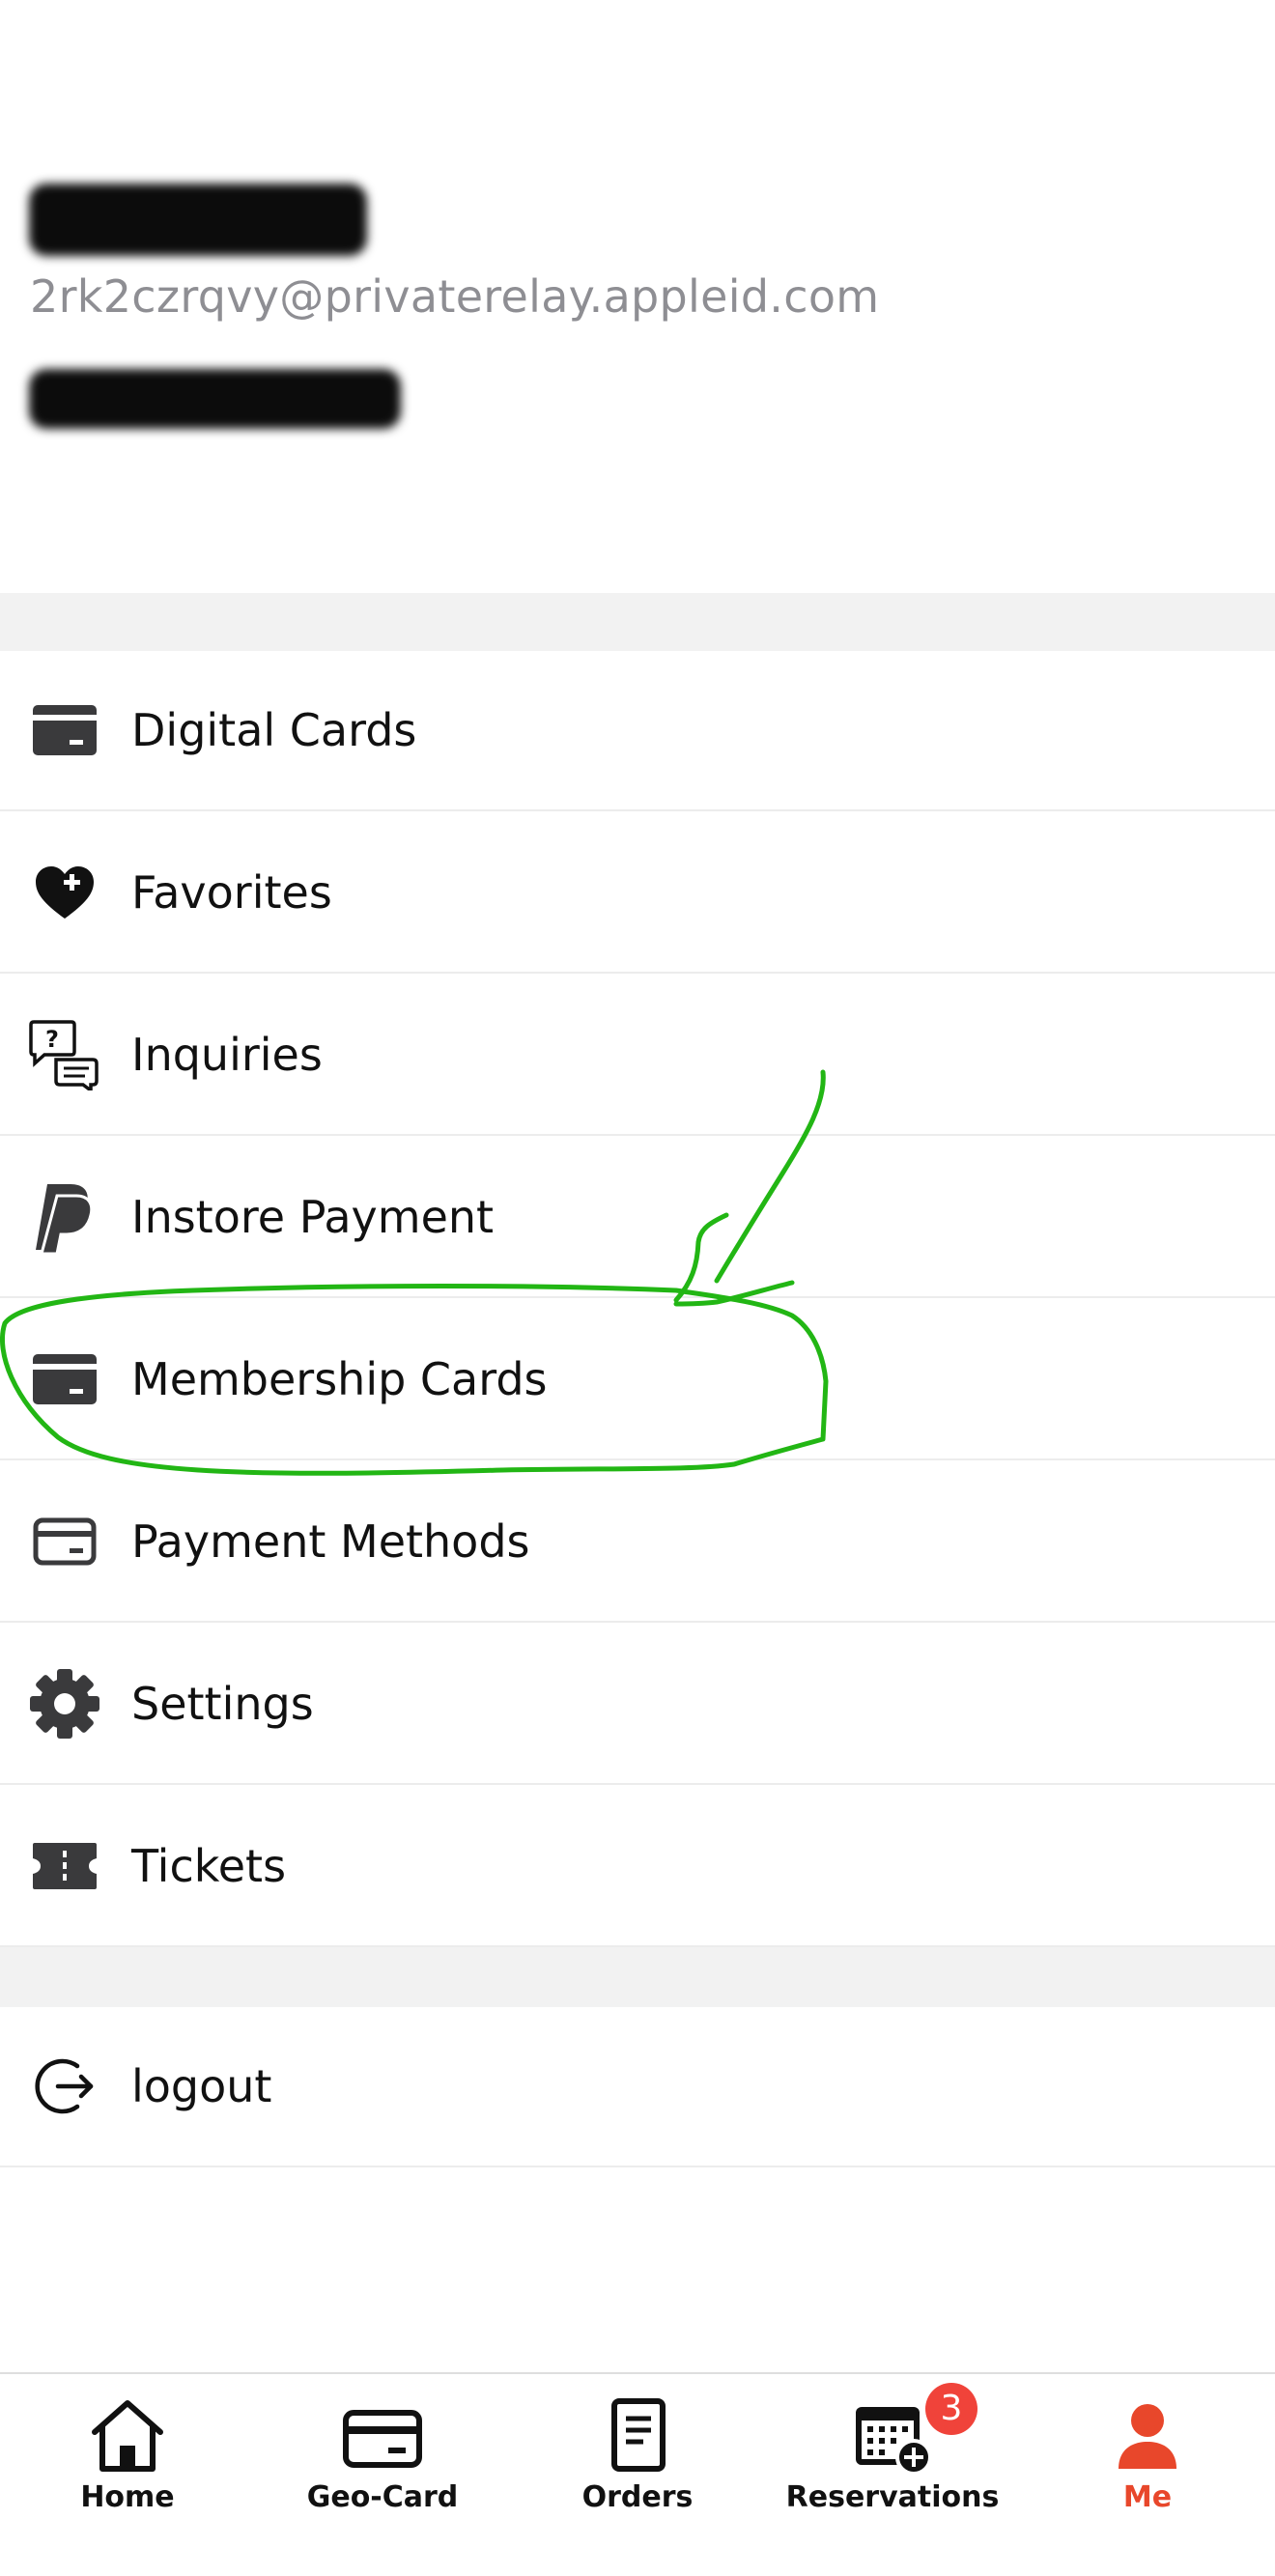  What do you see at coordinates (64, 892) in the screenshot?
I see `heart-plus-icon` at bounding box center [64, 892].